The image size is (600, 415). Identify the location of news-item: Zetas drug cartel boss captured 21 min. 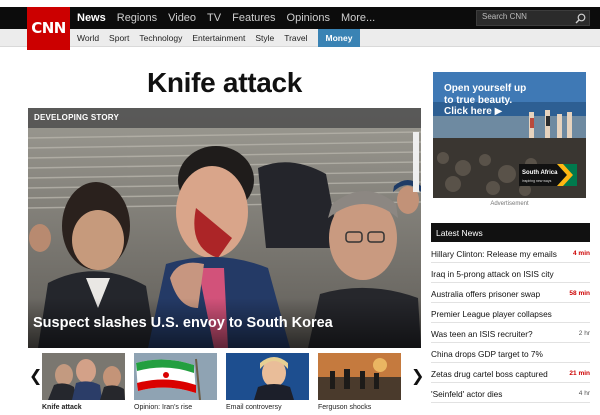
(510, 373).